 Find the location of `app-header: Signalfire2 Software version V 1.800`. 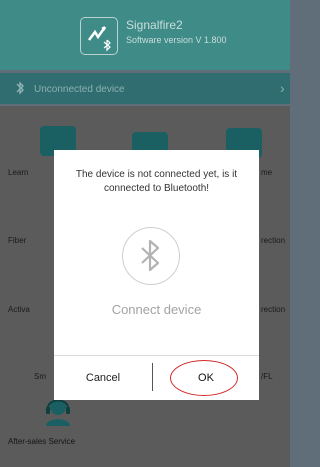

app-header: Signalfire2 Software version V 1.800 is located at coordinates (145, 35).